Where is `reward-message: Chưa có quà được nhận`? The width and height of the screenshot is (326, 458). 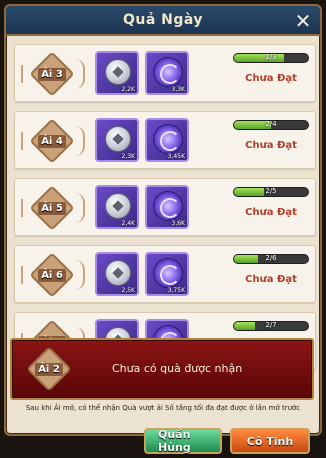 reward-message: Chưa có quà được nhận is located at coordinates (177, 368).